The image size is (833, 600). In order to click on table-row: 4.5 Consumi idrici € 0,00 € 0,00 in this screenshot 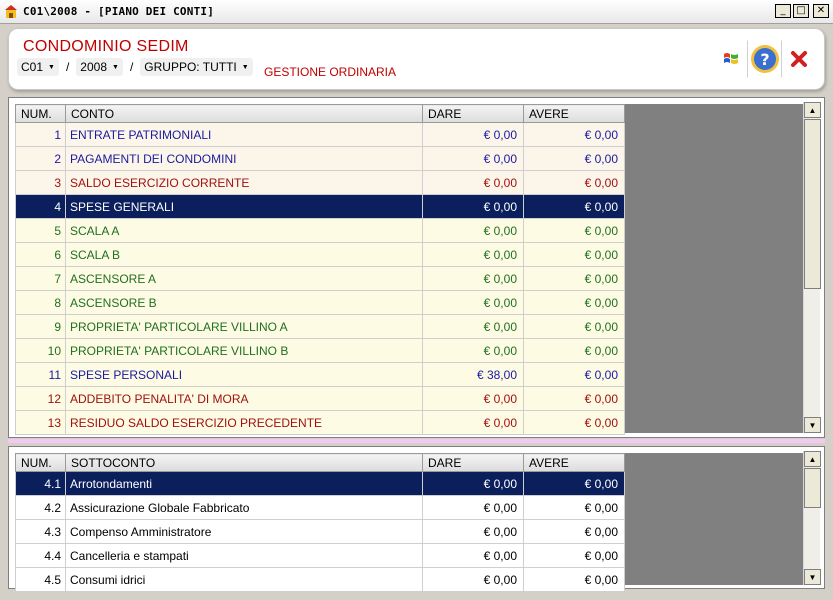, I will do `click(320, 579)`.